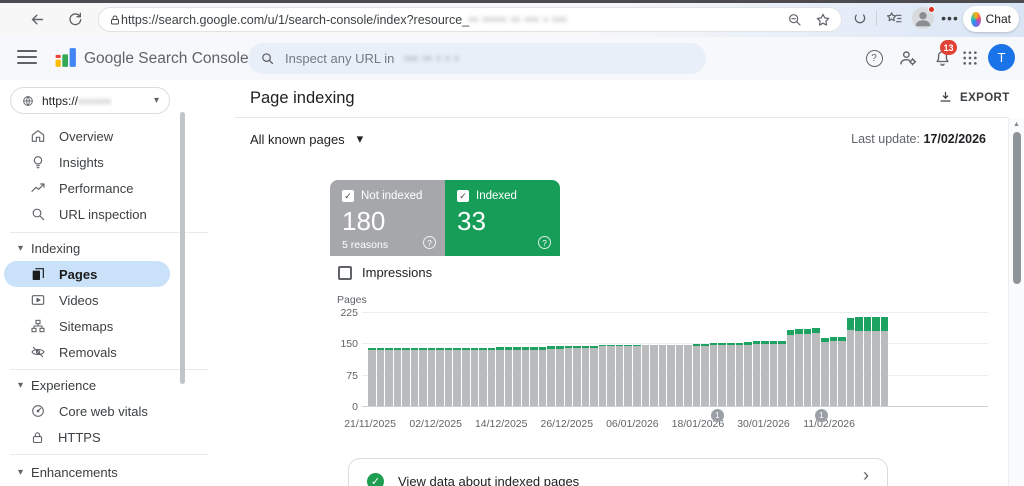 The height and width of the screenshot is (486, 1024). I want to click on main-scrollbar-thumb, so click(1017, 208).